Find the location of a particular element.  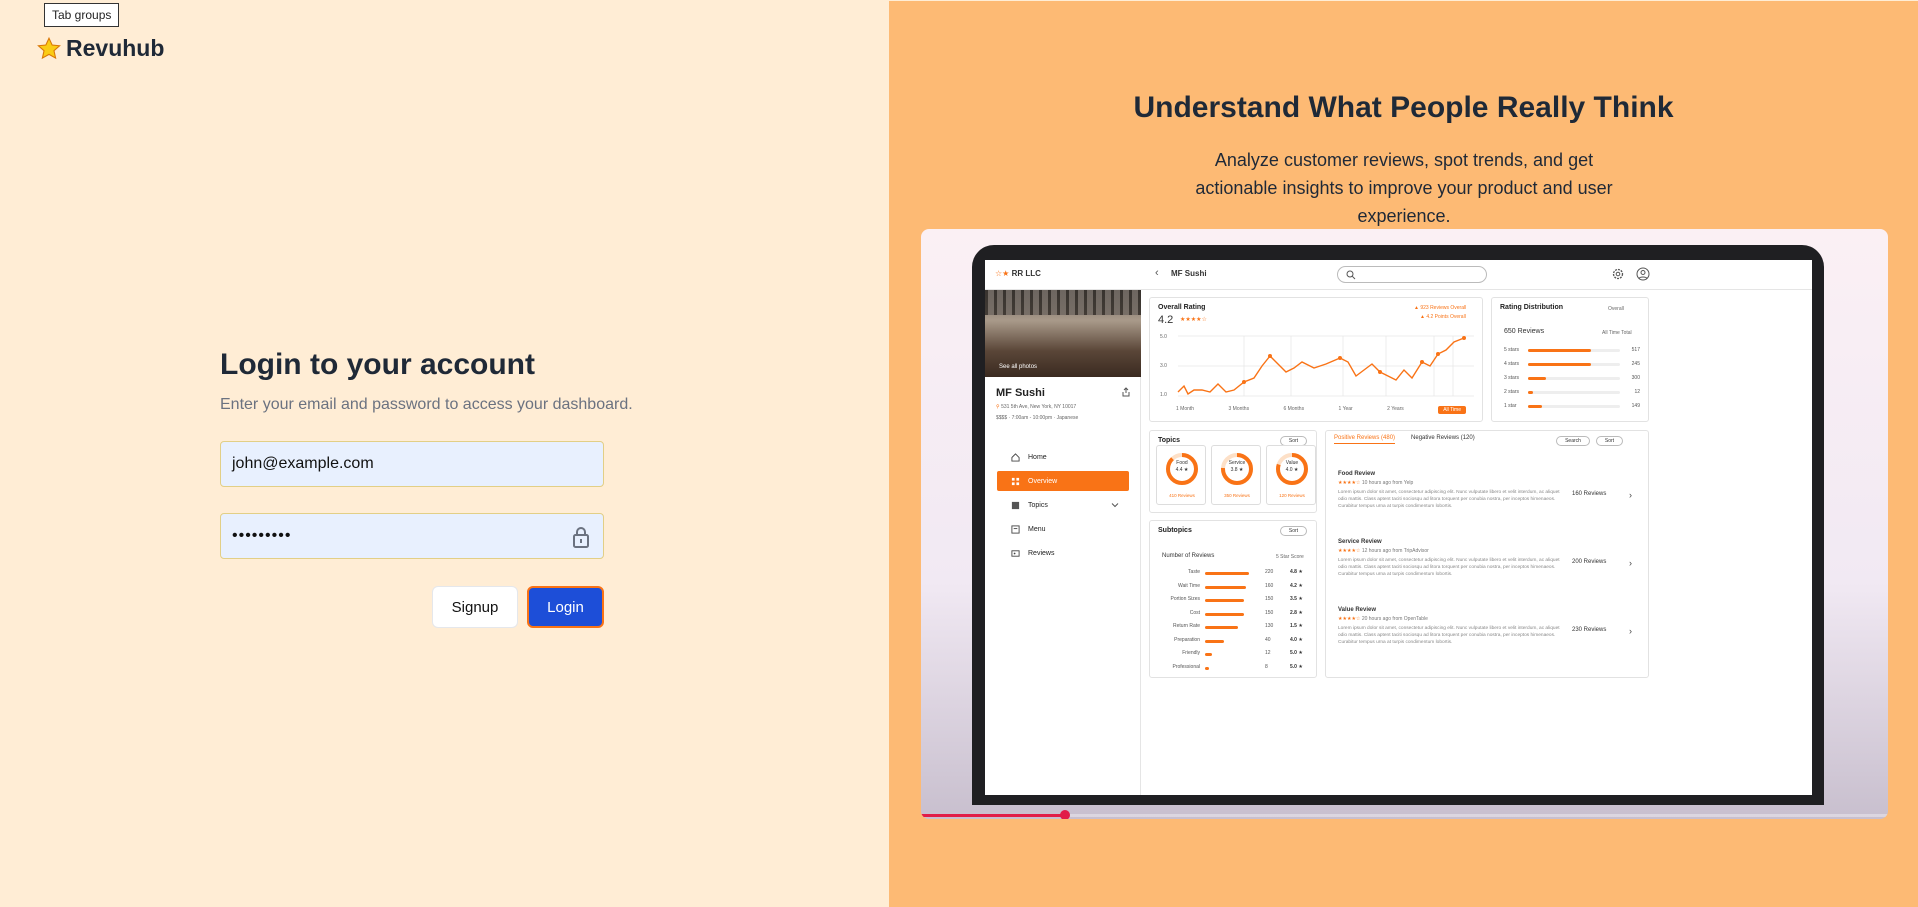

tab-groups-tooltip: Tab groups is located at coordinates (82, 15).